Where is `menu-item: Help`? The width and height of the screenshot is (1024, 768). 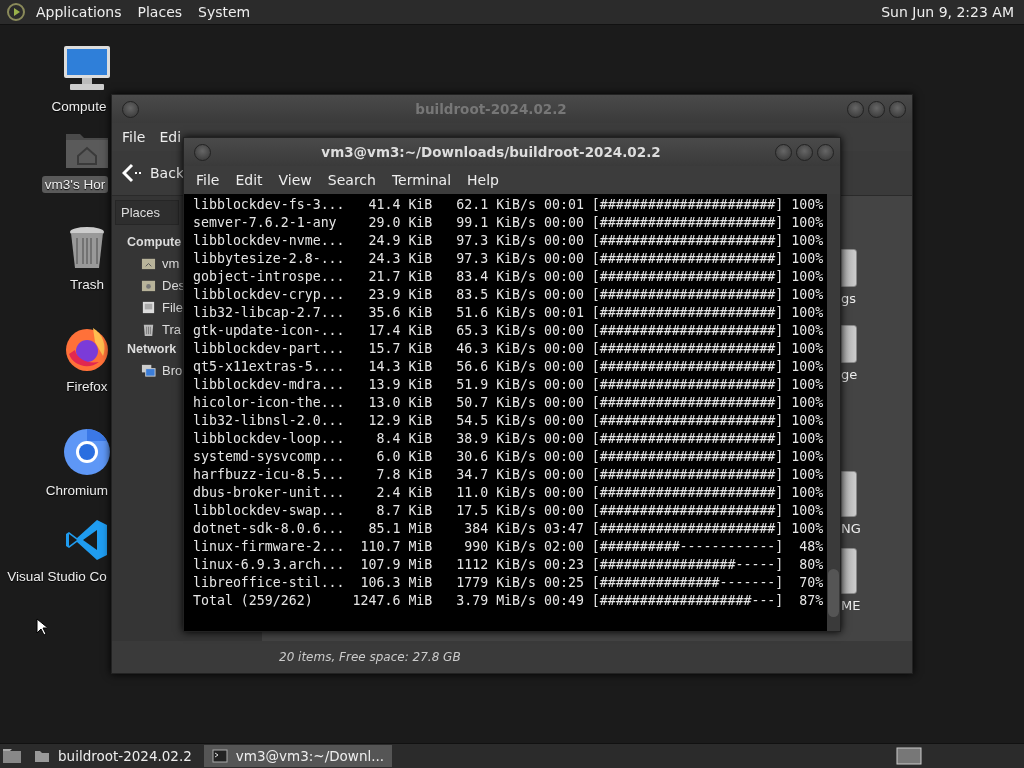 menu-item: Help is located at coordinates (483, 180).